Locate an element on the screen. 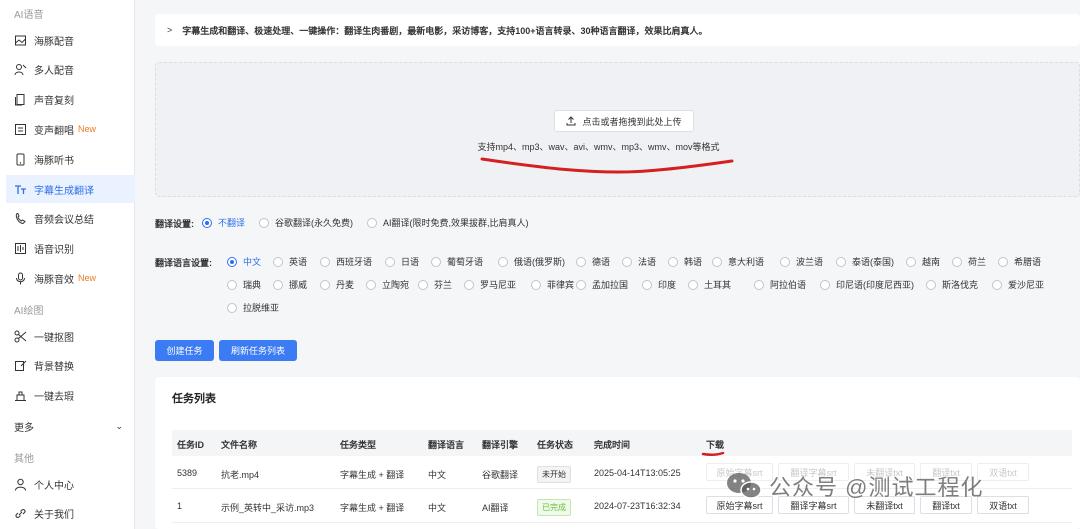 The height and width of the screenshot is (529, 1080). sidebar-item-other-1: 关于我们 is located at coordinates (70, 514).